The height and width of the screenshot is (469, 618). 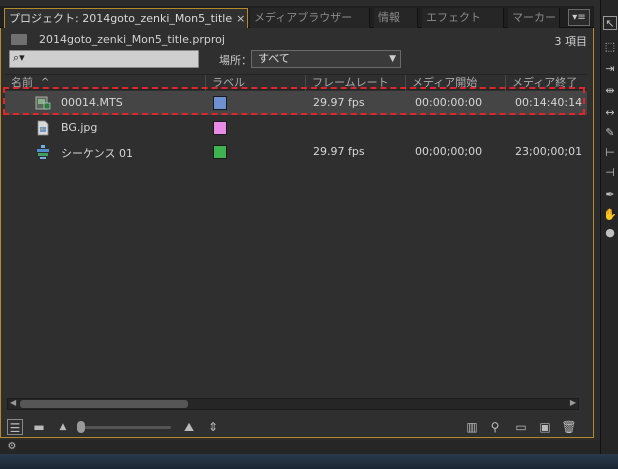 I want to click on track-select-icon: ⬚, so click(x=610, y=47).